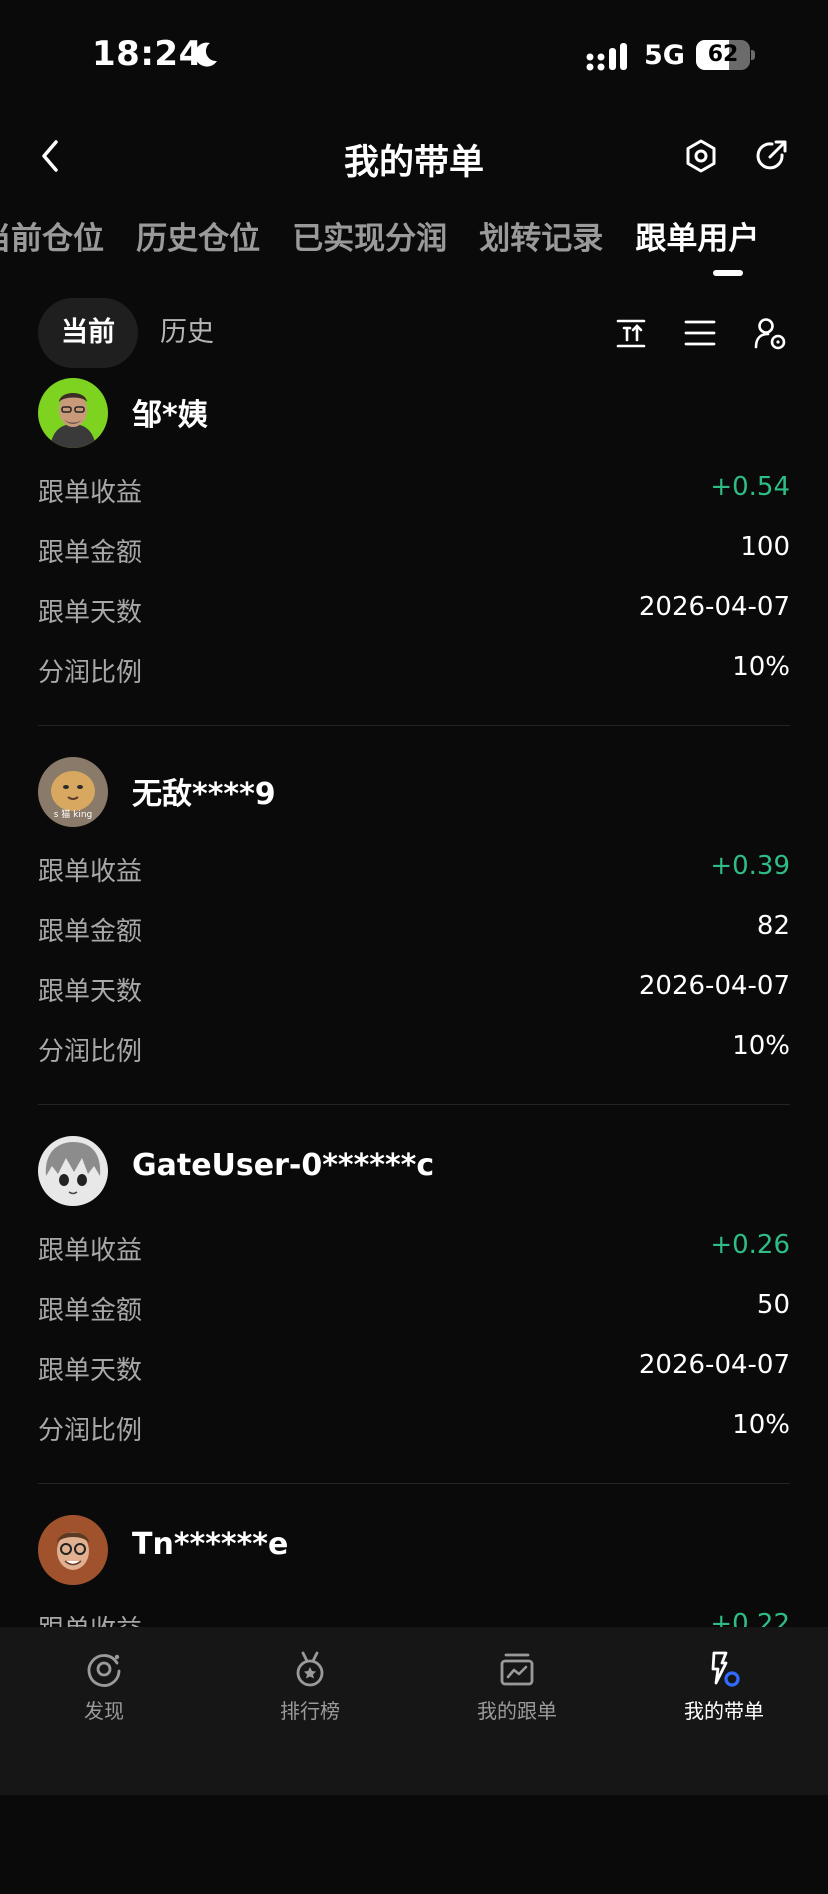 Image resolution: width=828 pixels, height=1894 pixels. Describe the element at coordinates (725, 1669) in the screenshot. I see `my-lead-trades-icon` at that location.